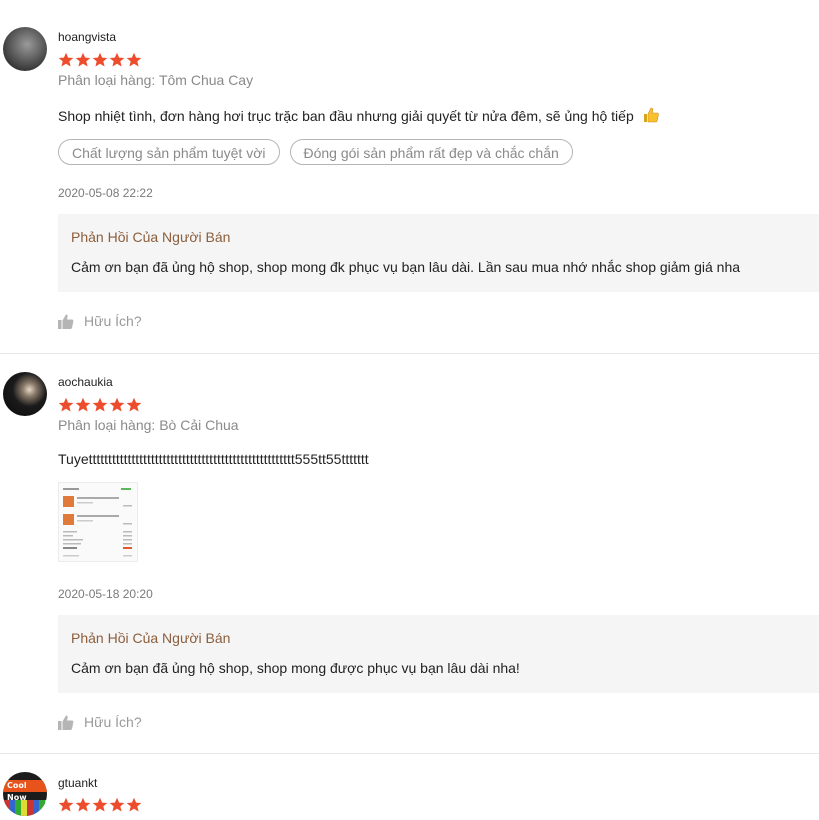  What do you see at coordinates (87, 37) in the screenshot?
I see `username: hoangvista` at bounding box center [87, 37].